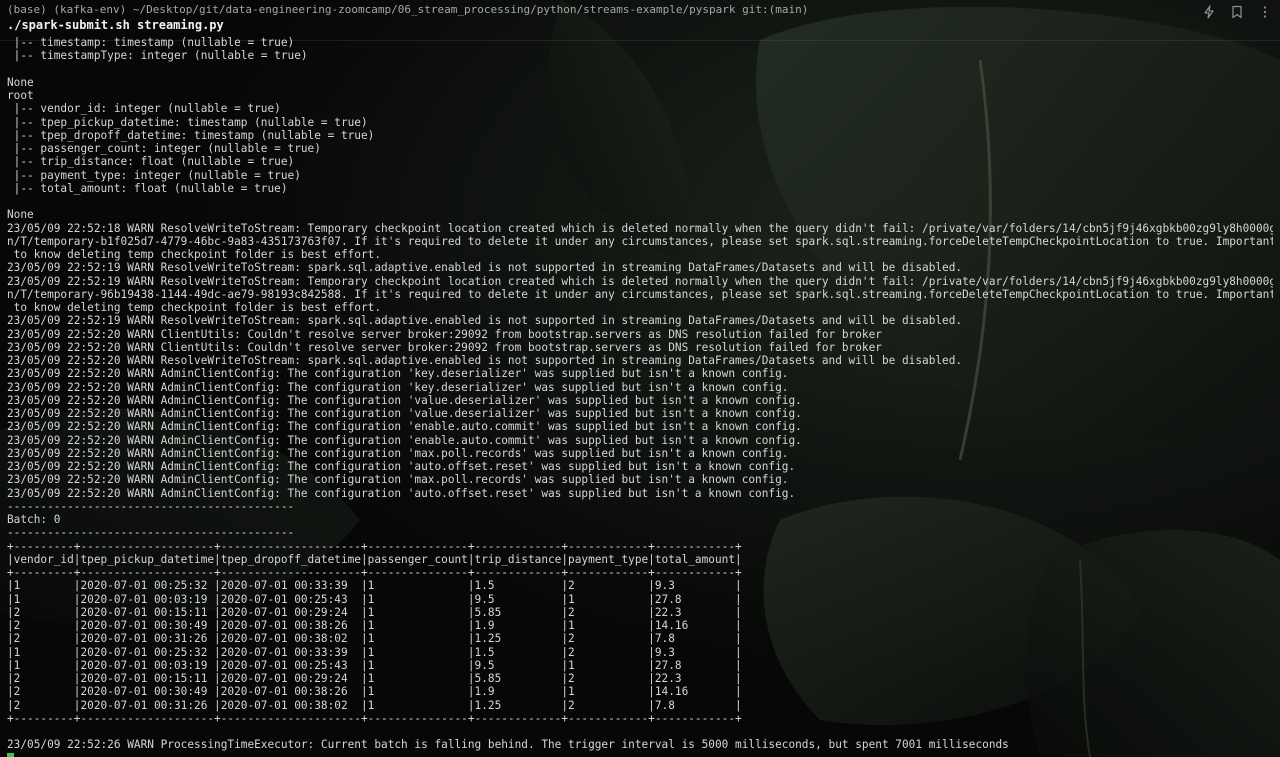 This screenshot has width=1280, height=757. Describe the element at coordinates (1265, 12) in the screenshot. I see `more-icon` at that location.